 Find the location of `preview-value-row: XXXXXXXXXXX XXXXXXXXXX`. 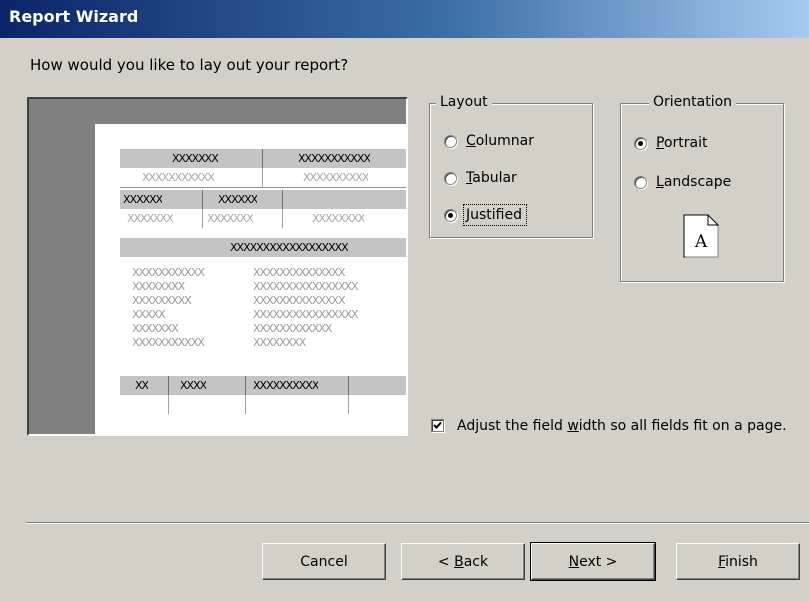

preview-value-row: XXXXXXXXXXX XXXXXXXXXX is located at coordinates (263, 177).